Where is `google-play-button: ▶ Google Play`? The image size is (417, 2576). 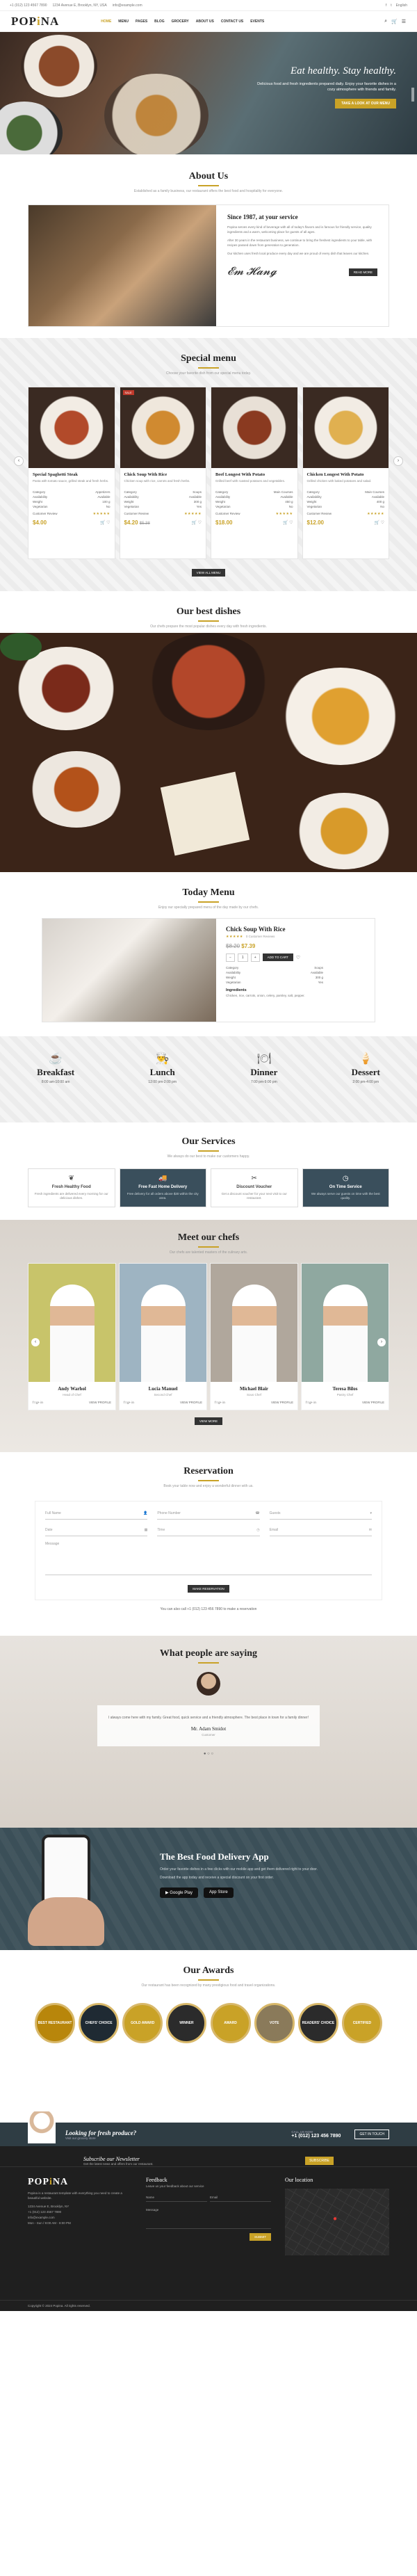
google-play-button: ▶ Google Play is located at coordinates (179, 1893).